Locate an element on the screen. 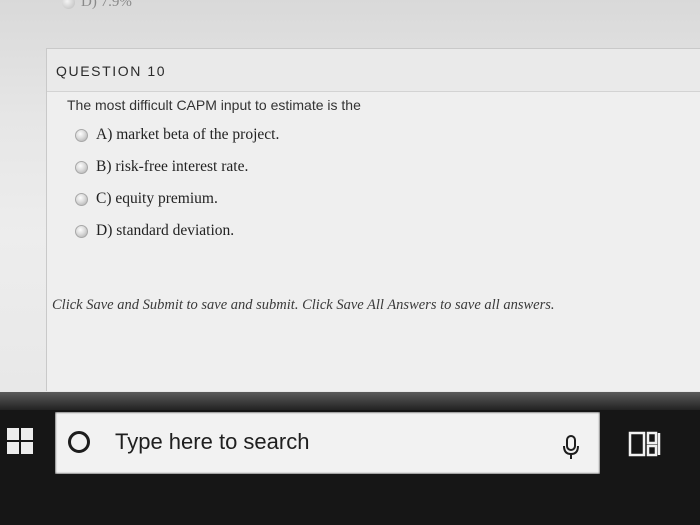 The height and width of the screenshot is (525, 700). previous-question-option: D) 7.9% is located at coordinates (97, 5).